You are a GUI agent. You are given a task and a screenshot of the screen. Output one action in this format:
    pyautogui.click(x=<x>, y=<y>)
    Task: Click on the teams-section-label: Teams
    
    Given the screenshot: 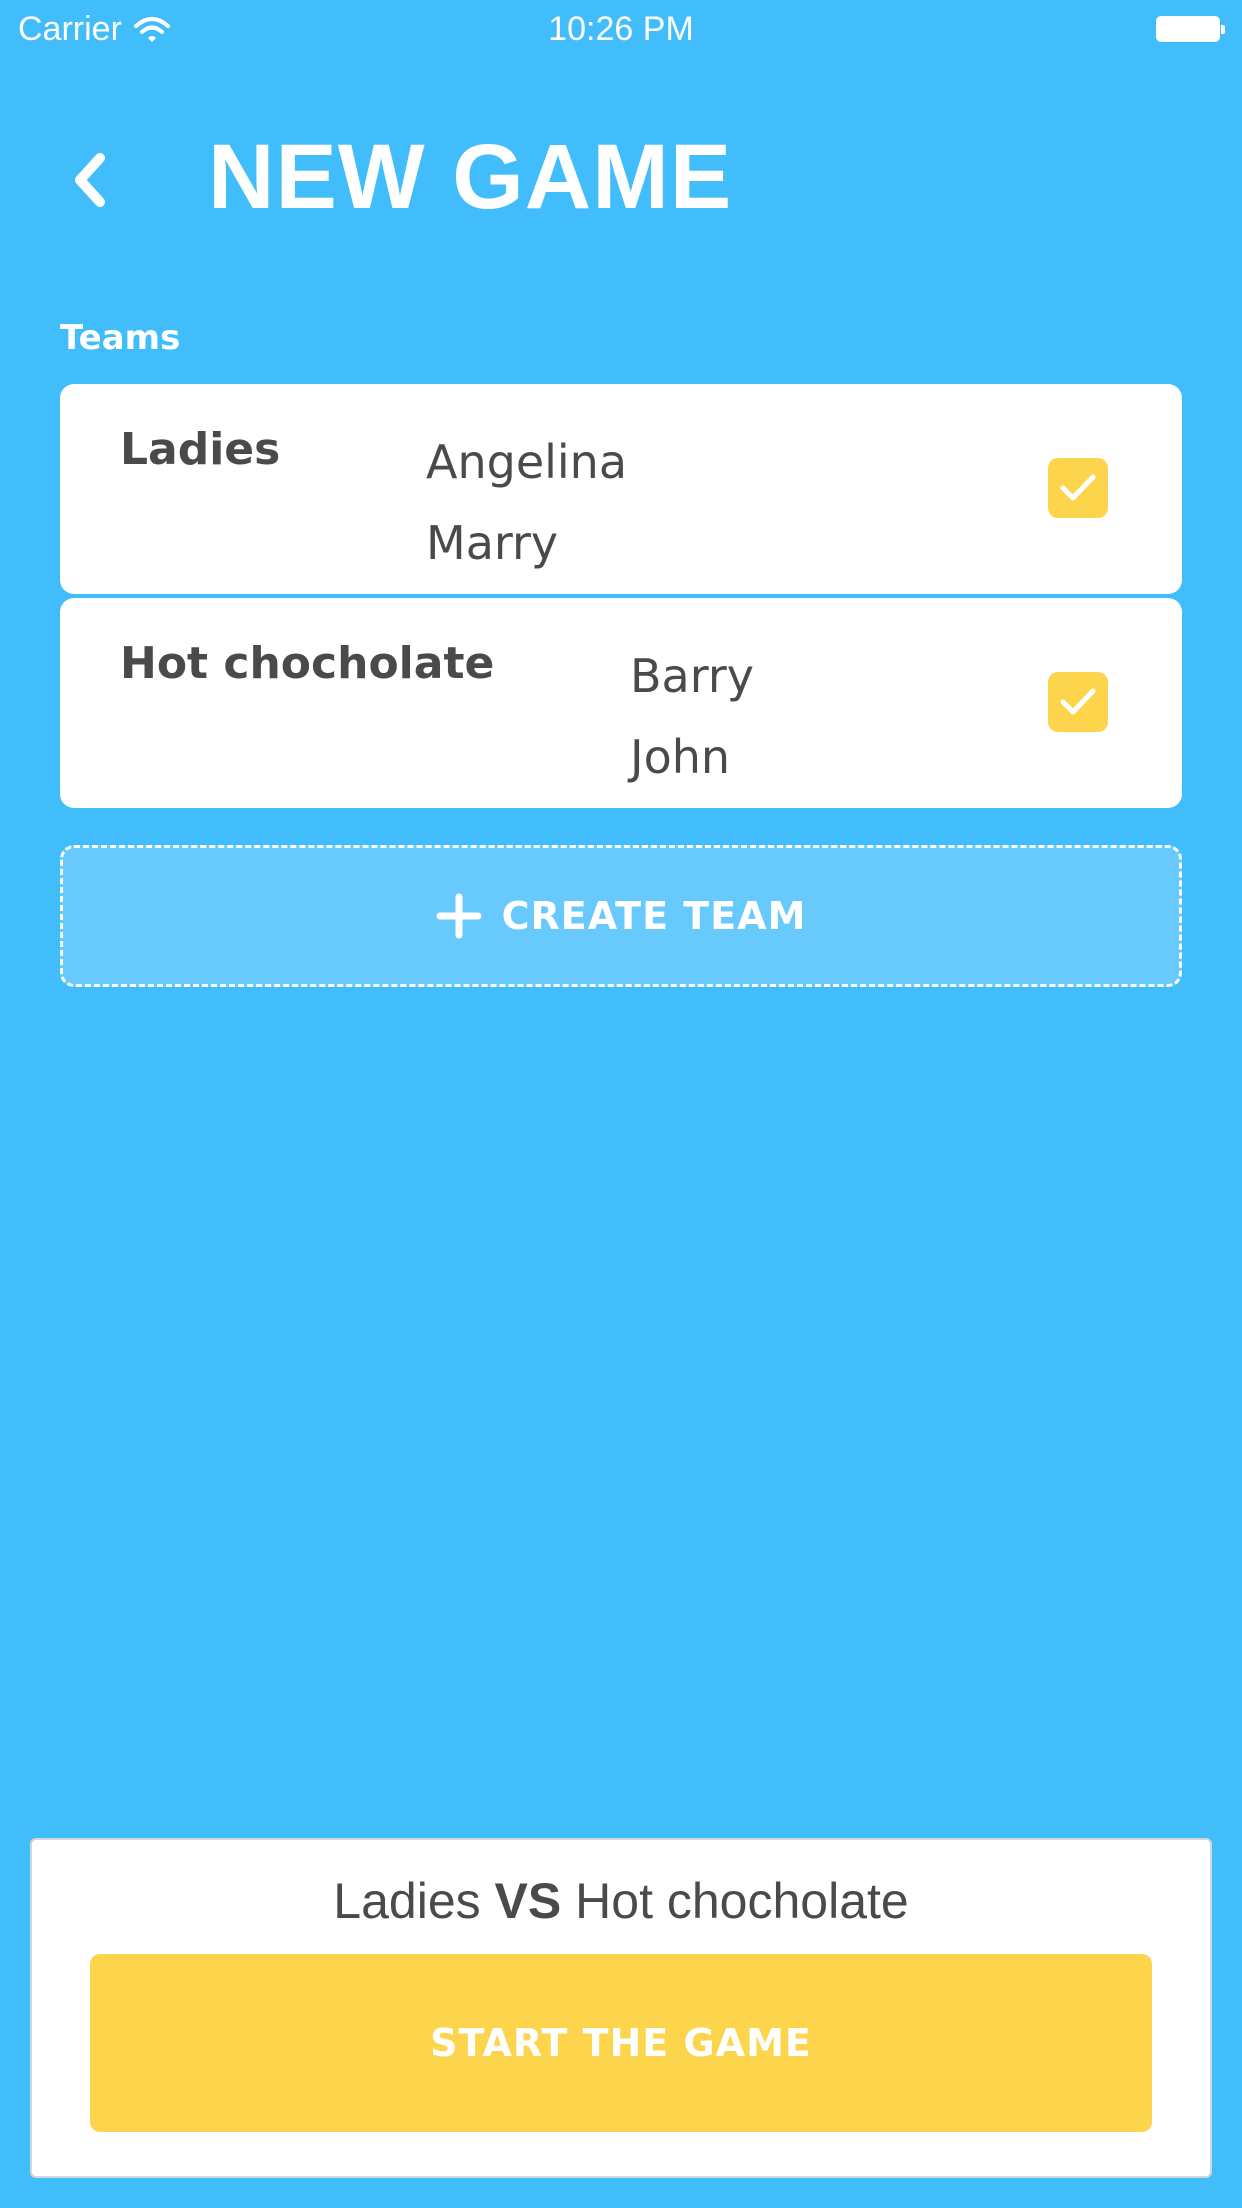 What is the action you would take?
    pyautogui.click(x=120, y=338)
    